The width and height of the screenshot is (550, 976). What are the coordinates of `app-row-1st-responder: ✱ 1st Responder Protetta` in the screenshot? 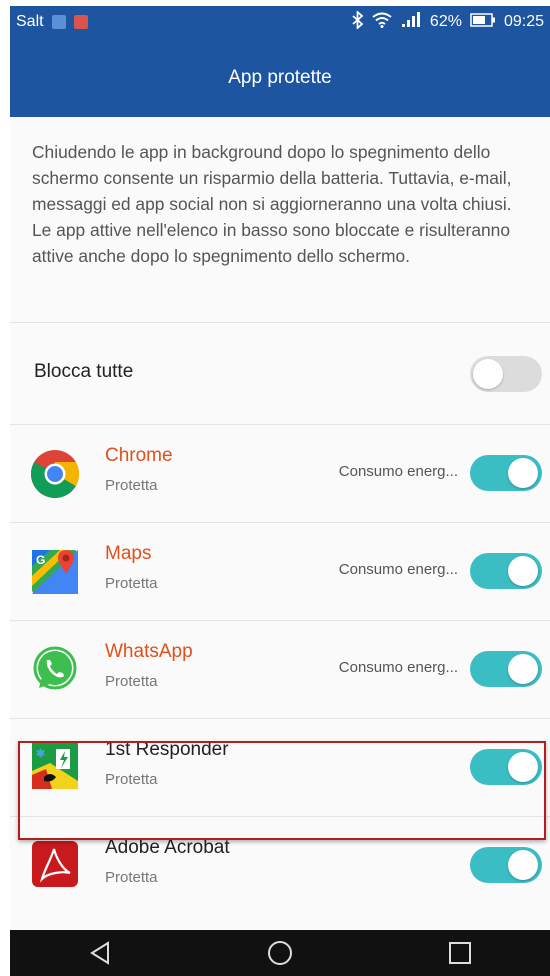 It's located at (280, 767).